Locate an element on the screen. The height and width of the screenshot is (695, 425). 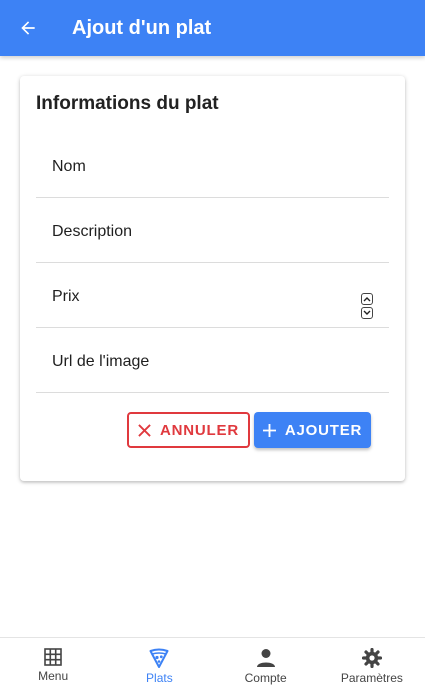
cancel-button: ANNULER is located at coordinates (188, 430).